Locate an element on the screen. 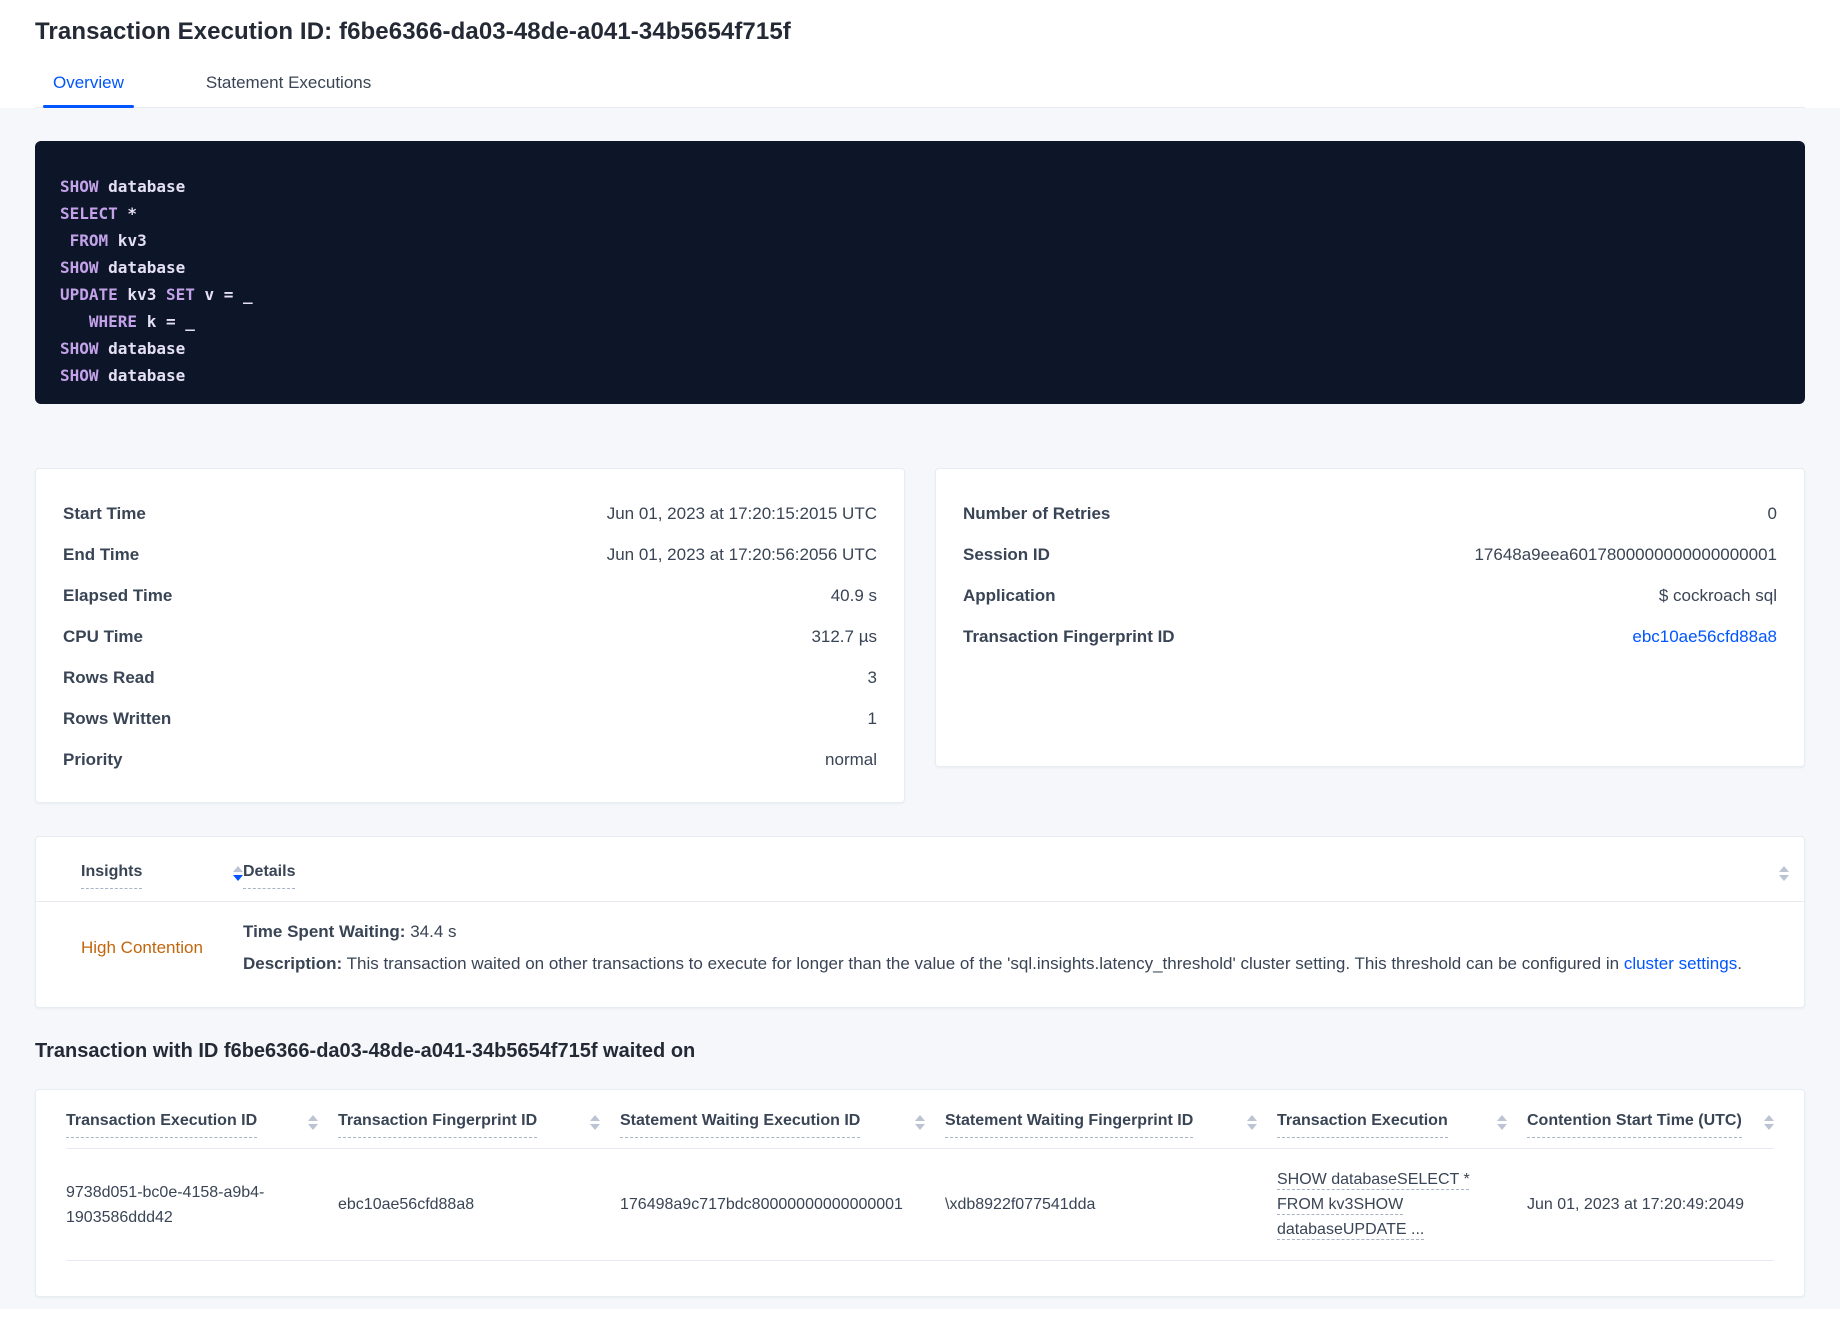  summary-label: Transaction Fingerprint ID is located at coordinates (1069, 636).